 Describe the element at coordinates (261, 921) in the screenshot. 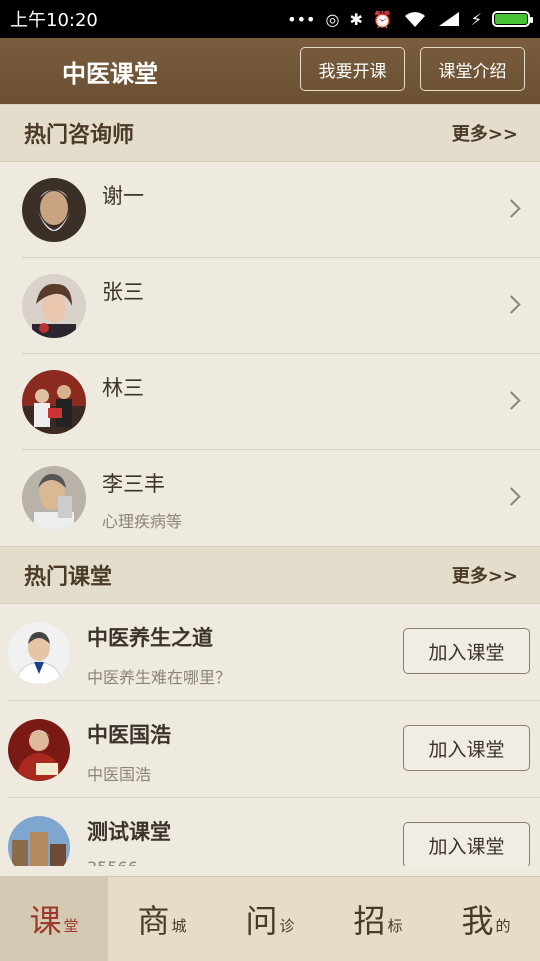

I see `tab-label-main: 问` at that location.